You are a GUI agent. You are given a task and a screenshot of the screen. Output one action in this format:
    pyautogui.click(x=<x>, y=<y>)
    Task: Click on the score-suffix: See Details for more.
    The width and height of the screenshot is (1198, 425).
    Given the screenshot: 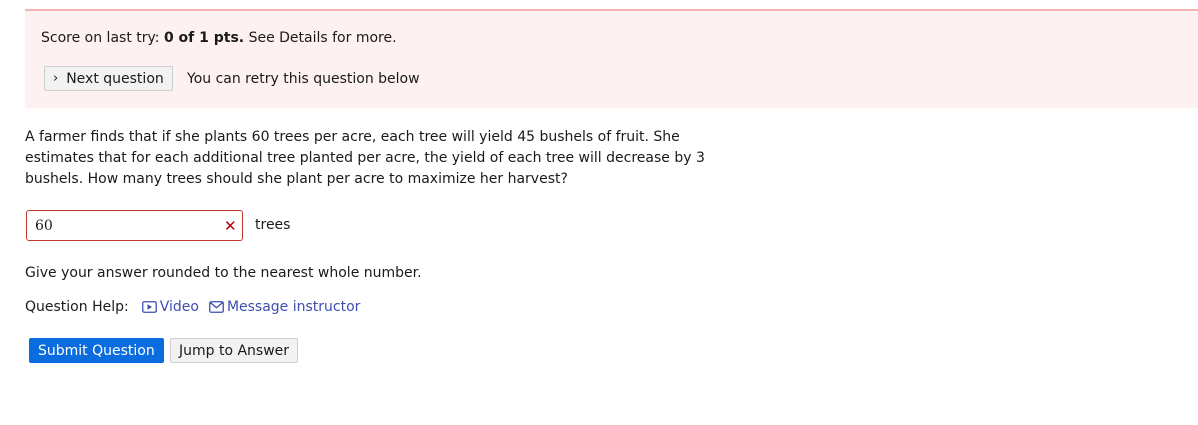 What is the action you would take?
    pyautogui.click(x=320, y=38)
    